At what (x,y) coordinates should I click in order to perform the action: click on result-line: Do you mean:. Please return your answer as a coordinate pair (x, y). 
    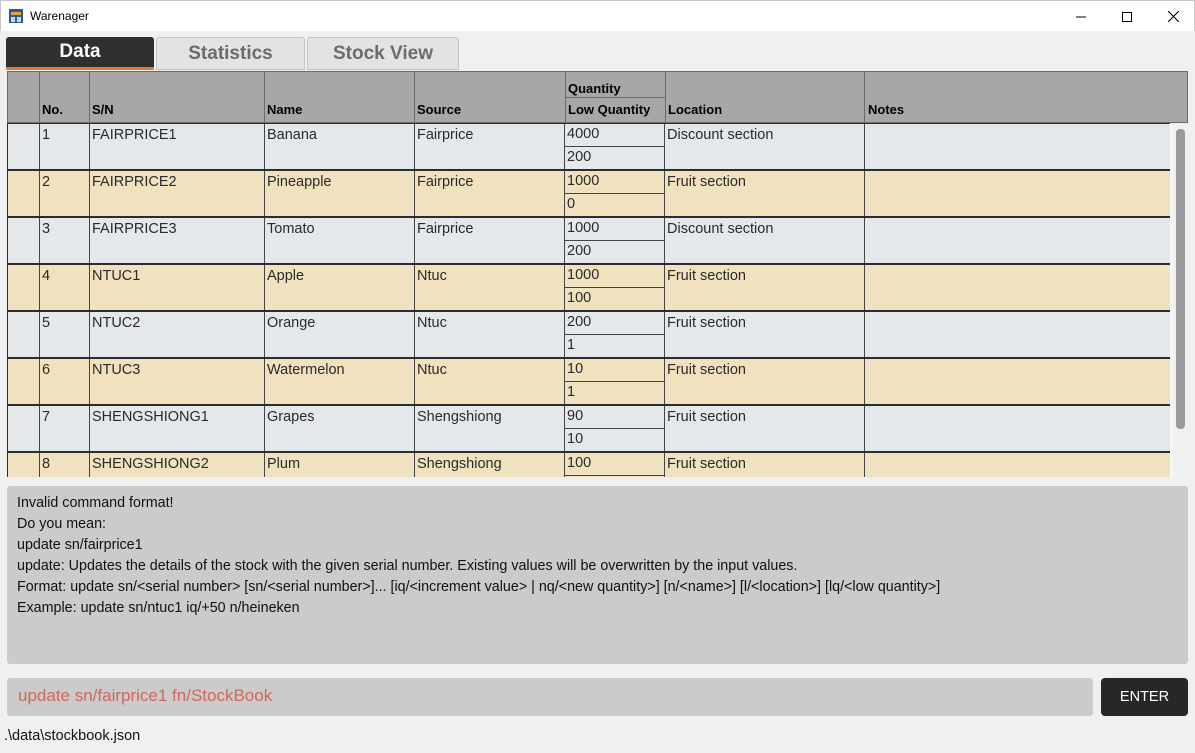
    Looking at the image, I should click on (62, 524).